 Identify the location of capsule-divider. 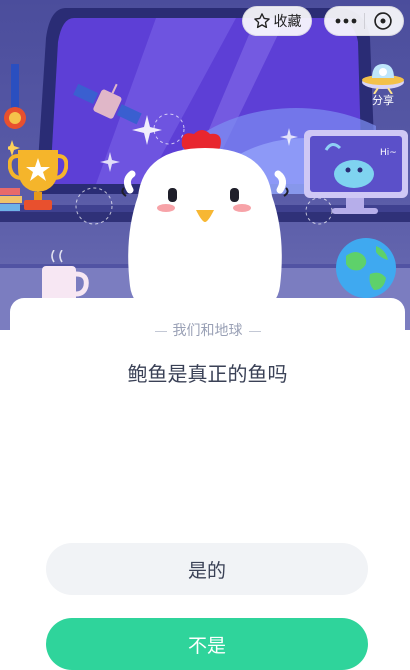
(365, 21).